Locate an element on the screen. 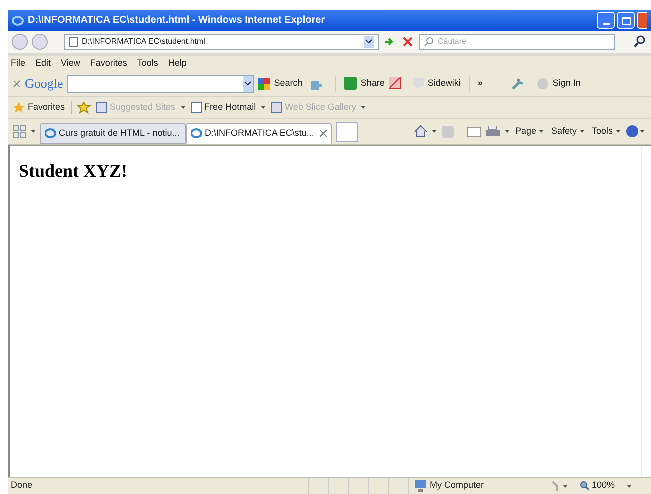 The image size is (651, 494). share-icon is located at coordinates (350, 83).